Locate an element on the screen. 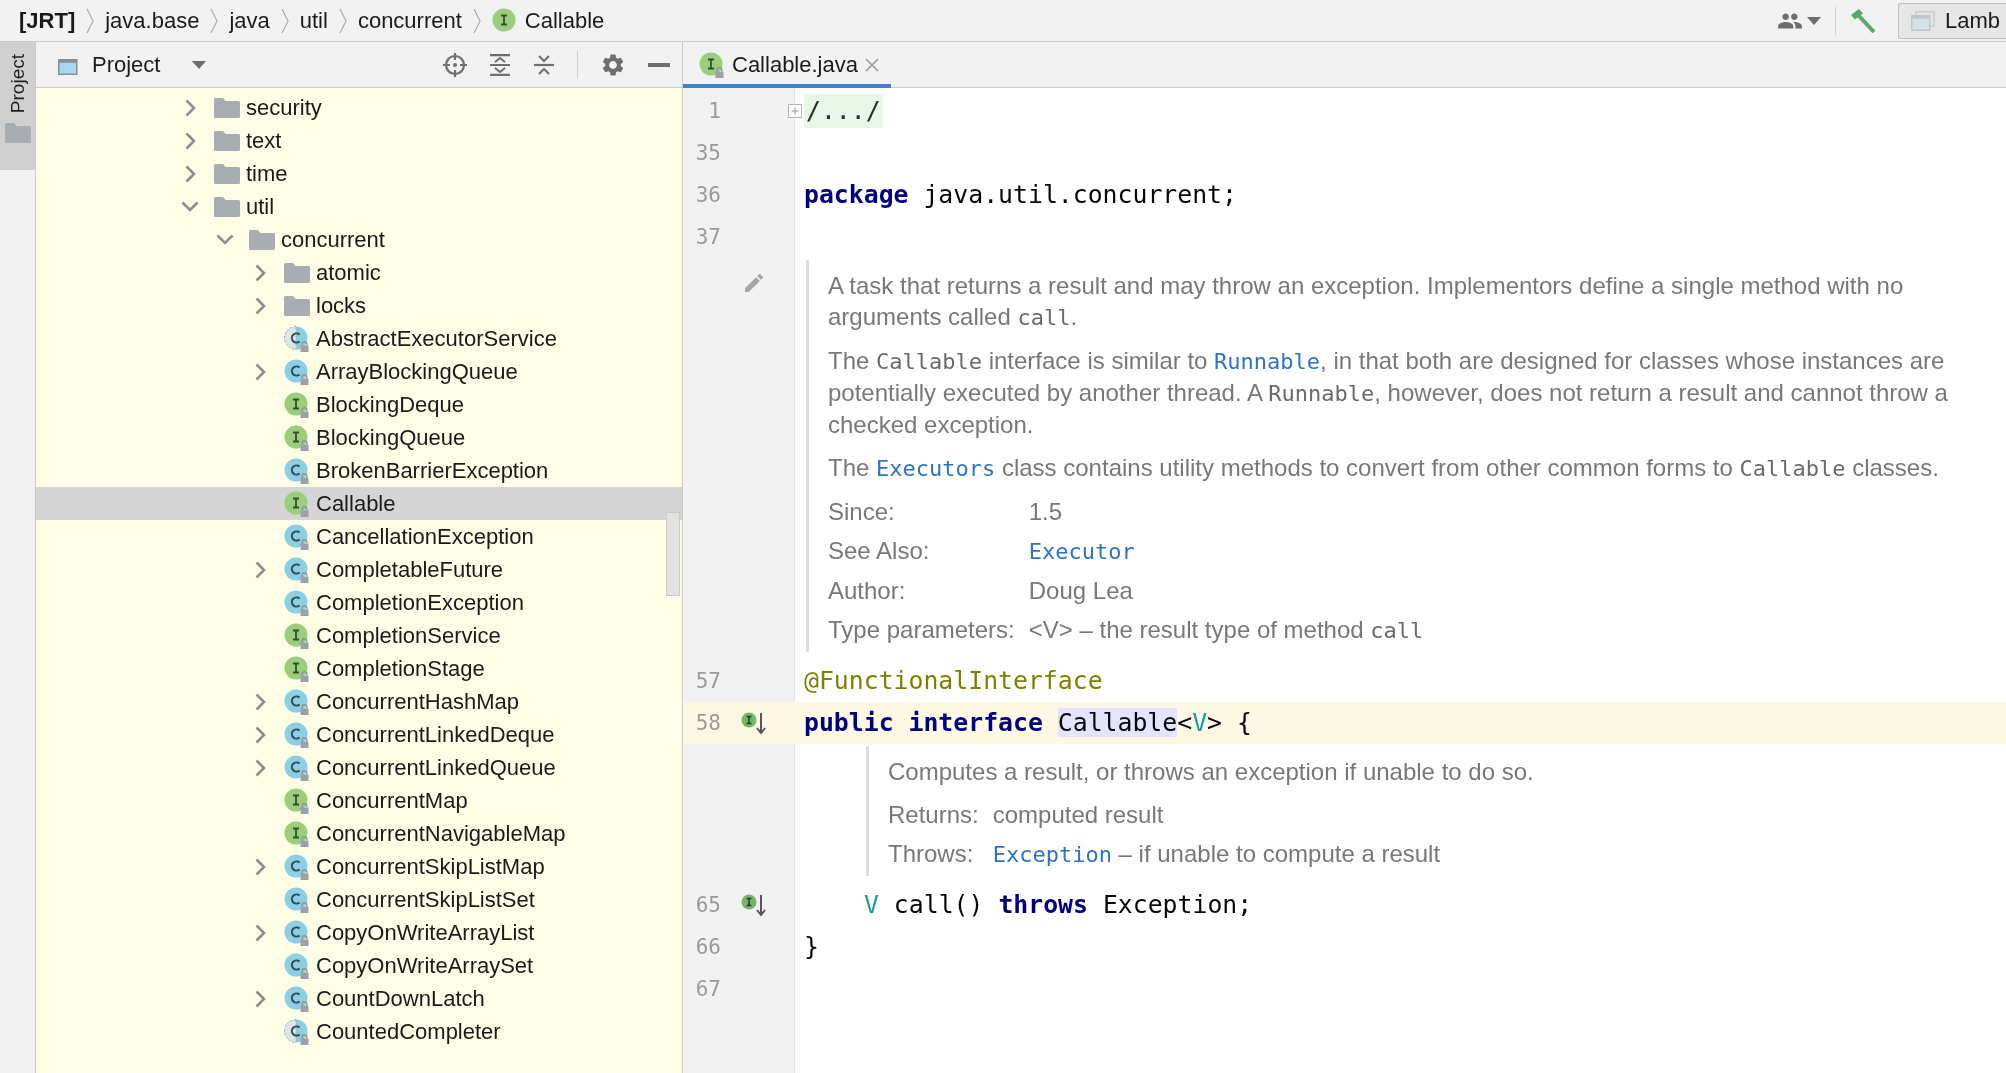 The width and height of the screenshot is (2006, 1073). doc-link: Executors is located at coordinates (936, 468).